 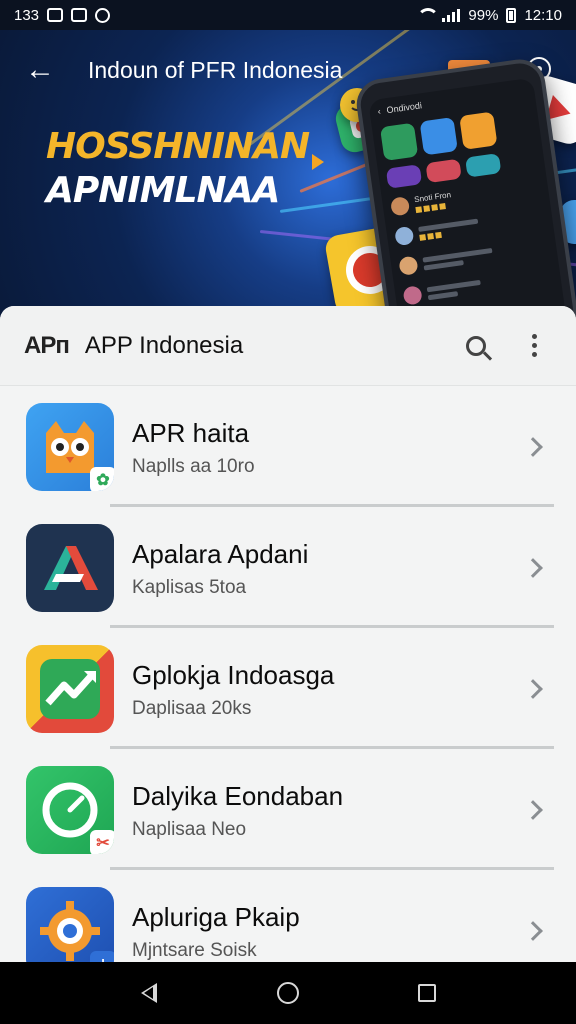 I want to click on app-title: Apalara Apdani, so click(x=220, y=553).